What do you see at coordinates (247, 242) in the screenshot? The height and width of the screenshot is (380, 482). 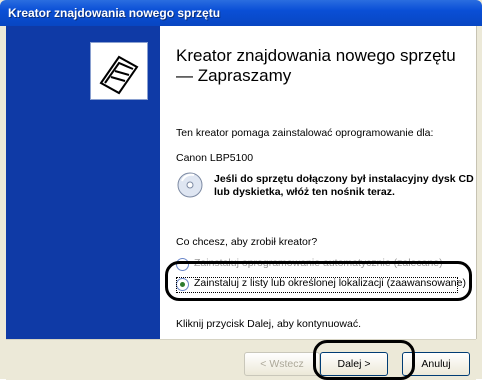 I see `question-text: Co chcesz, aby zrobił kreator?` at bounding box center [247, 242].